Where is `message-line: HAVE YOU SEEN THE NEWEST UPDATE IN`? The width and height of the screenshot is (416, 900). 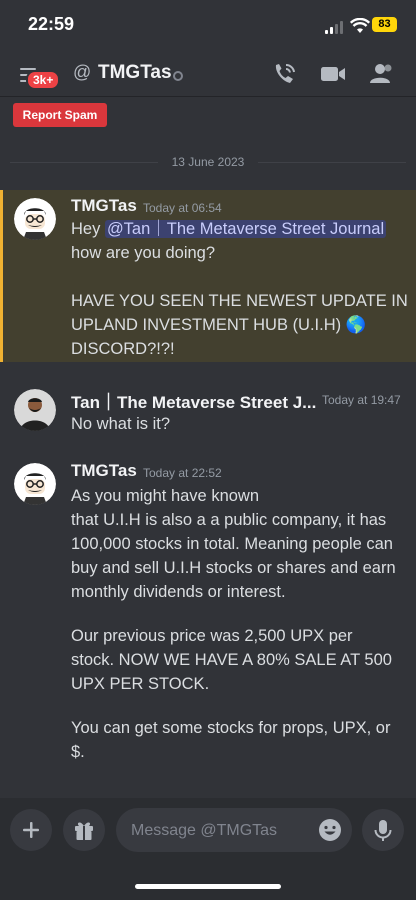 message-line: HAVE YOU SEEN THE NEWEST UPDATE IN is located at coordinates (239, 301).